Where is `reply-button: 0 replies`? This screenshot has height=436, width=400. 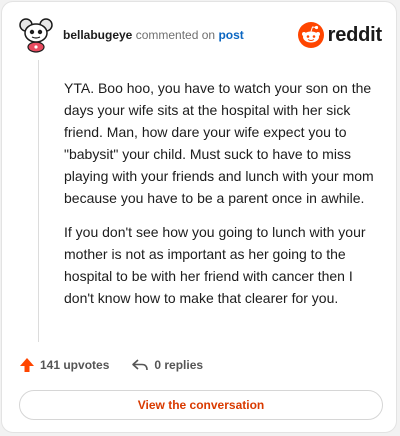 reply-button: 0 replies is located at coordinates (167, 365).